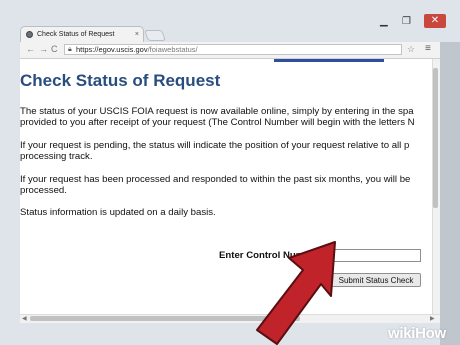 This screenshot has width=460, height=345. Describe the element at coordinates (435, 138) in the screenshot. I see `vertical-scroll-thumb` at that location.